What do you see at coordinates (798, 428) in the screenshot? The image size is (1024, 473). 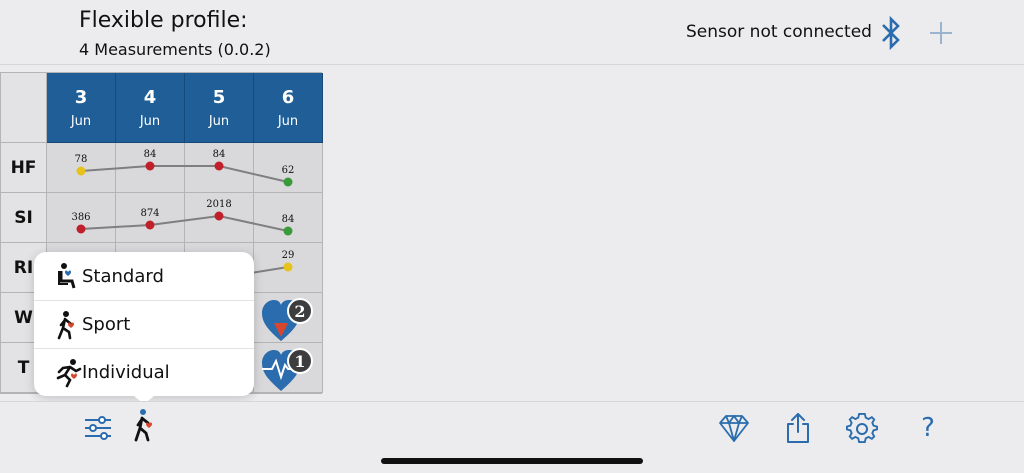 I see `share-icon` at bounding box center [798, 428].